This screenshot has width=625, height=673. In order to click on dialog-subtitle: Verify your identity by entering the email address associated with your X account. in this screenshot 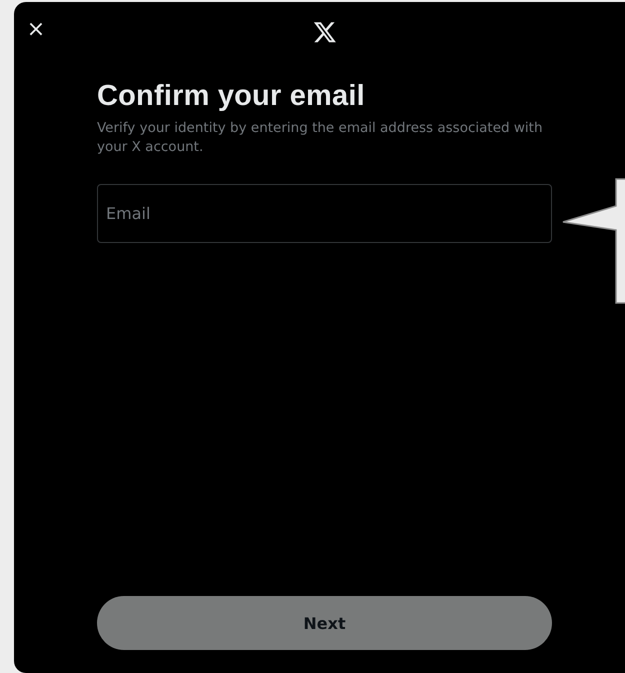, I will do `click(320, 138)`.